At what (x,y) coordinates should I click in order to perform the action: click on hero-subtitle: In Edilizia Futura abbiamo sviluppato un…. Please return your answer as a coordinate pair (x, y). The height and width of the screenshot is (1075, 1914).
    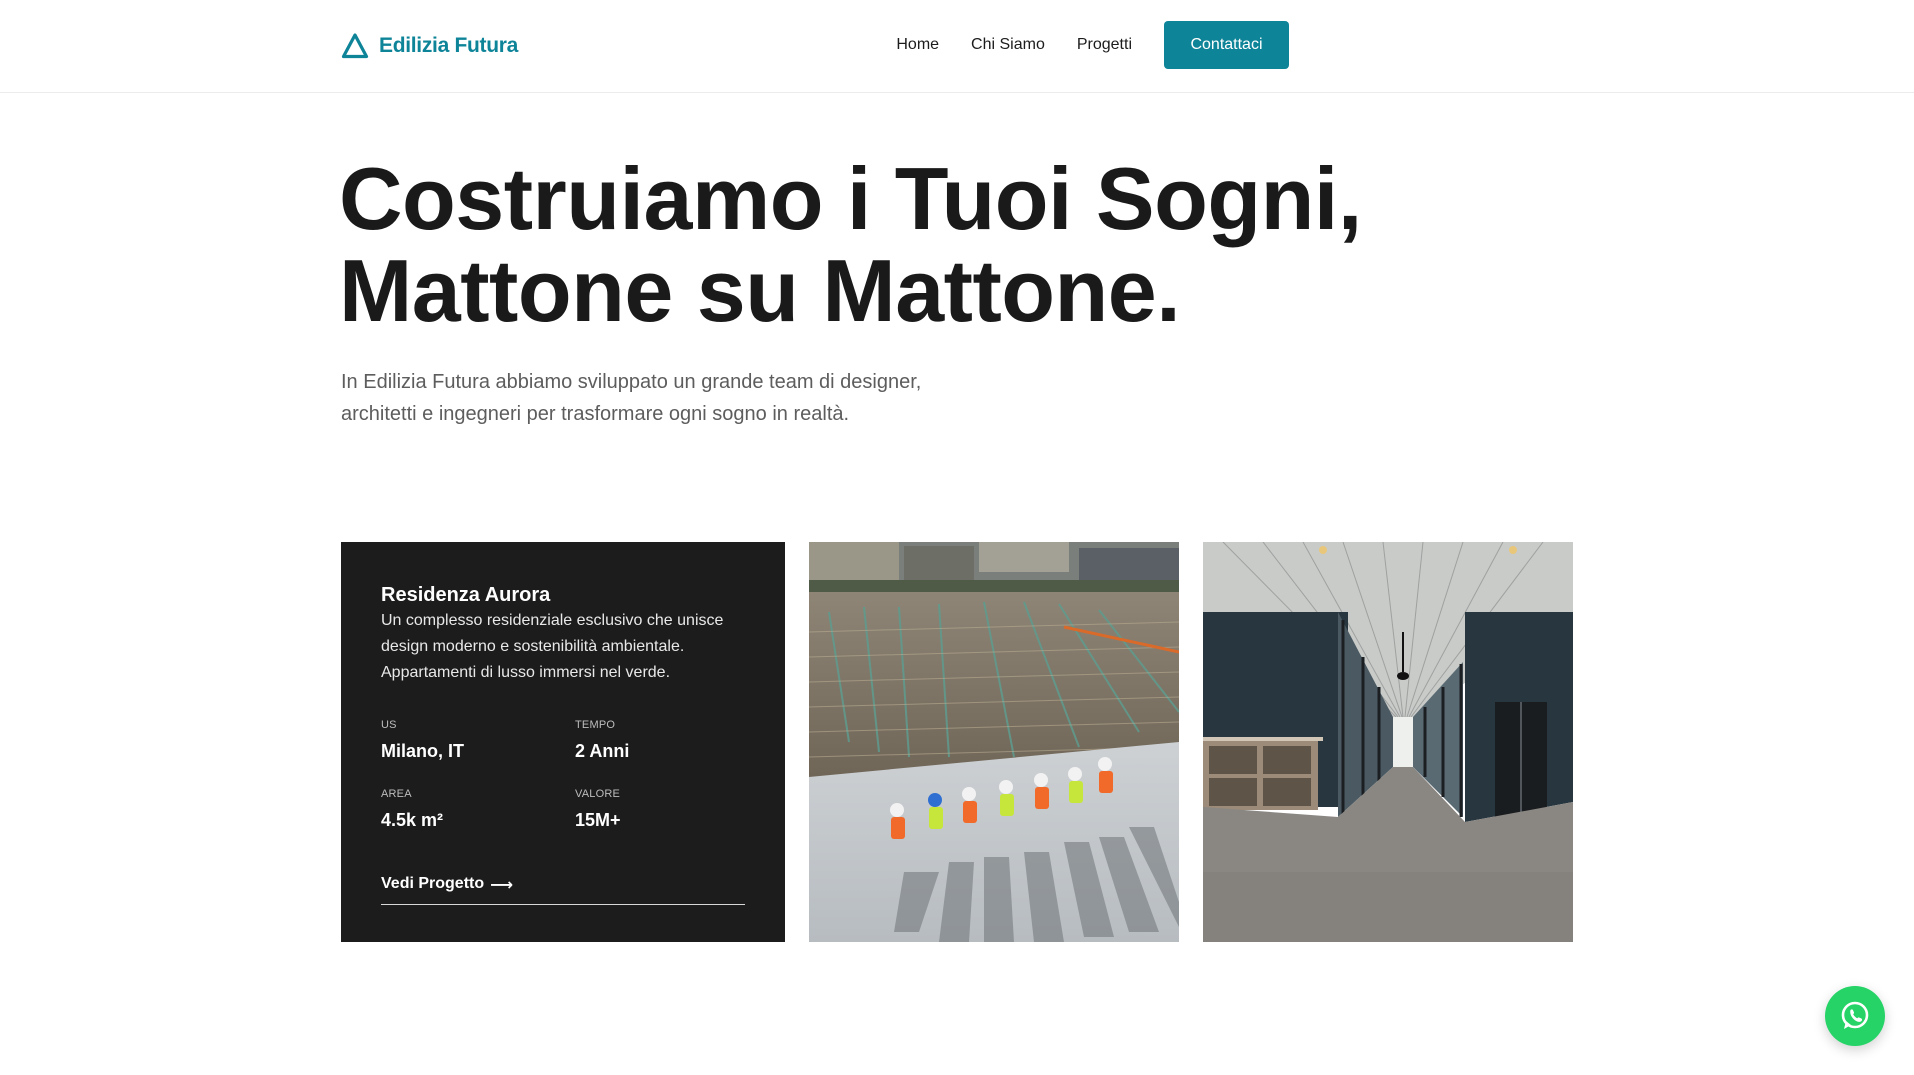
    Looking at the image, I should click on (661, 398).